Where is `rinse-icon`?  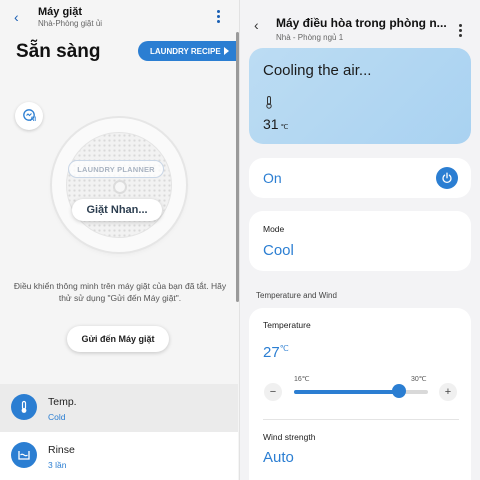 rinse-icon is located at coordinates (24, 455).